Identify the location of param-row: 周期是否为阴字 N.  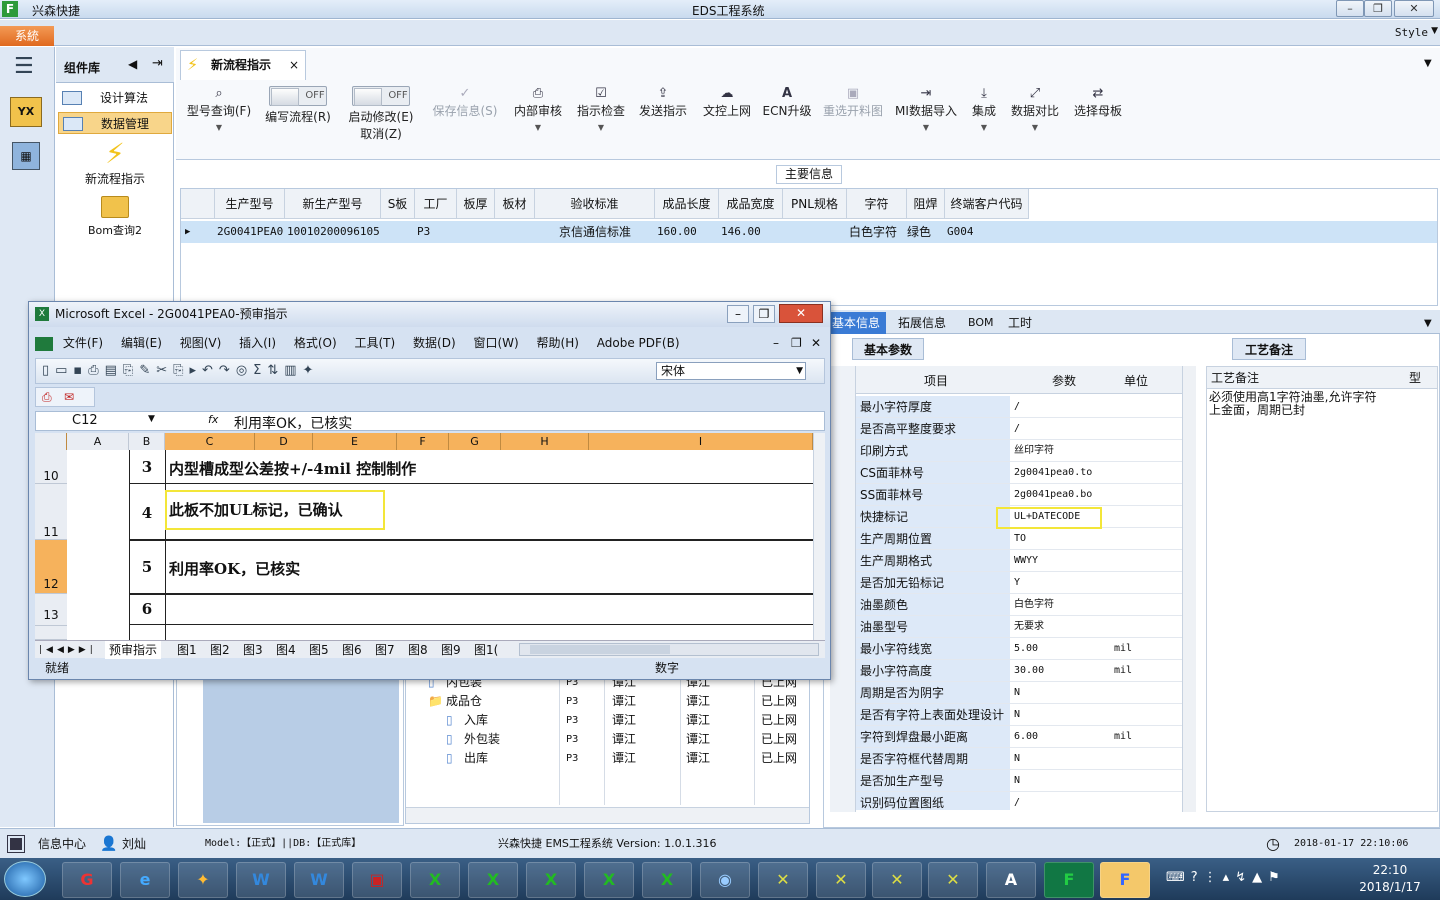
(1019, 693).